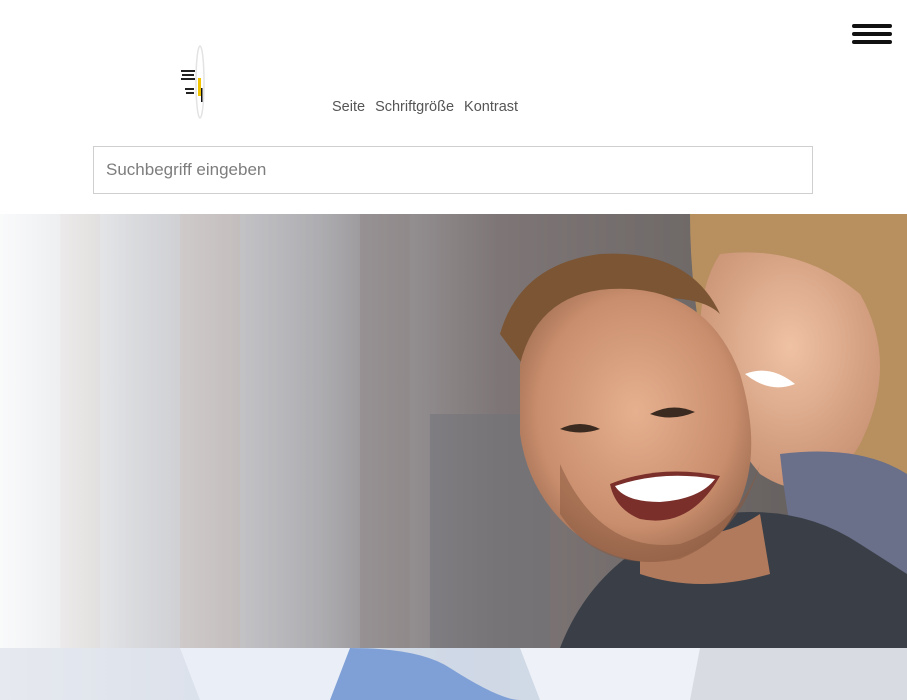 This screenshot has height=700, width=907. I want to click on nav-item-seite: Seite, so click(348, 107).